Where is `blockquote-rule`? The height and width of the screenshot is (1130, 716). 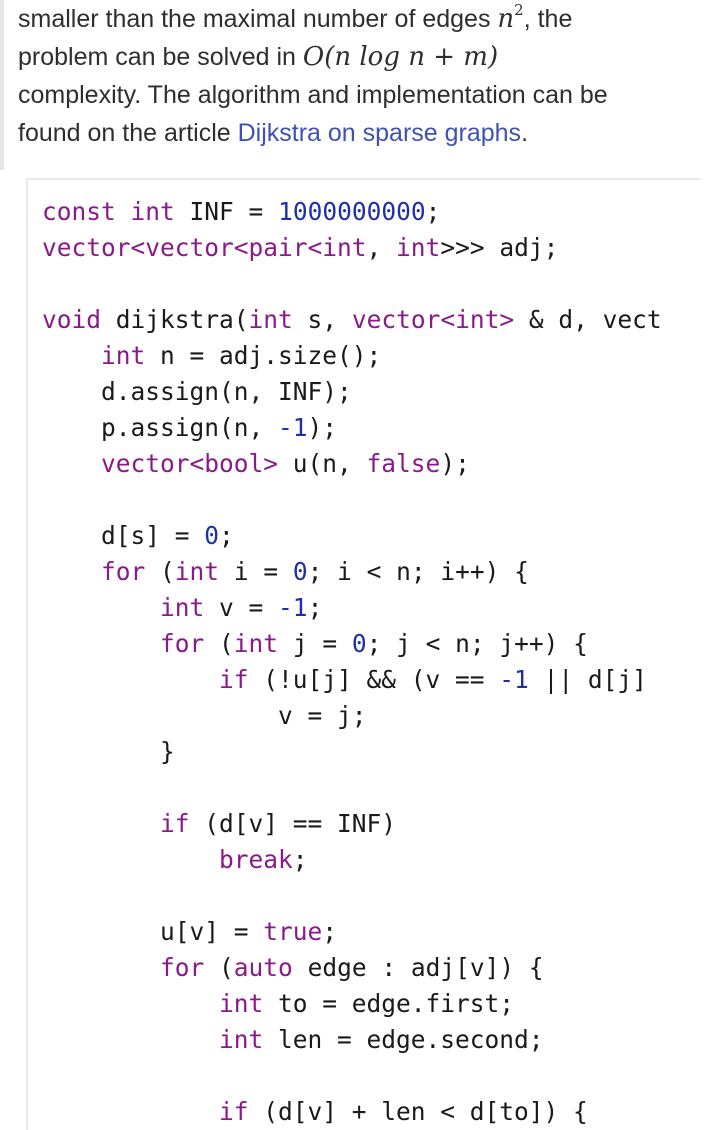
blockquote-rule is located at coordinates (2, 85).